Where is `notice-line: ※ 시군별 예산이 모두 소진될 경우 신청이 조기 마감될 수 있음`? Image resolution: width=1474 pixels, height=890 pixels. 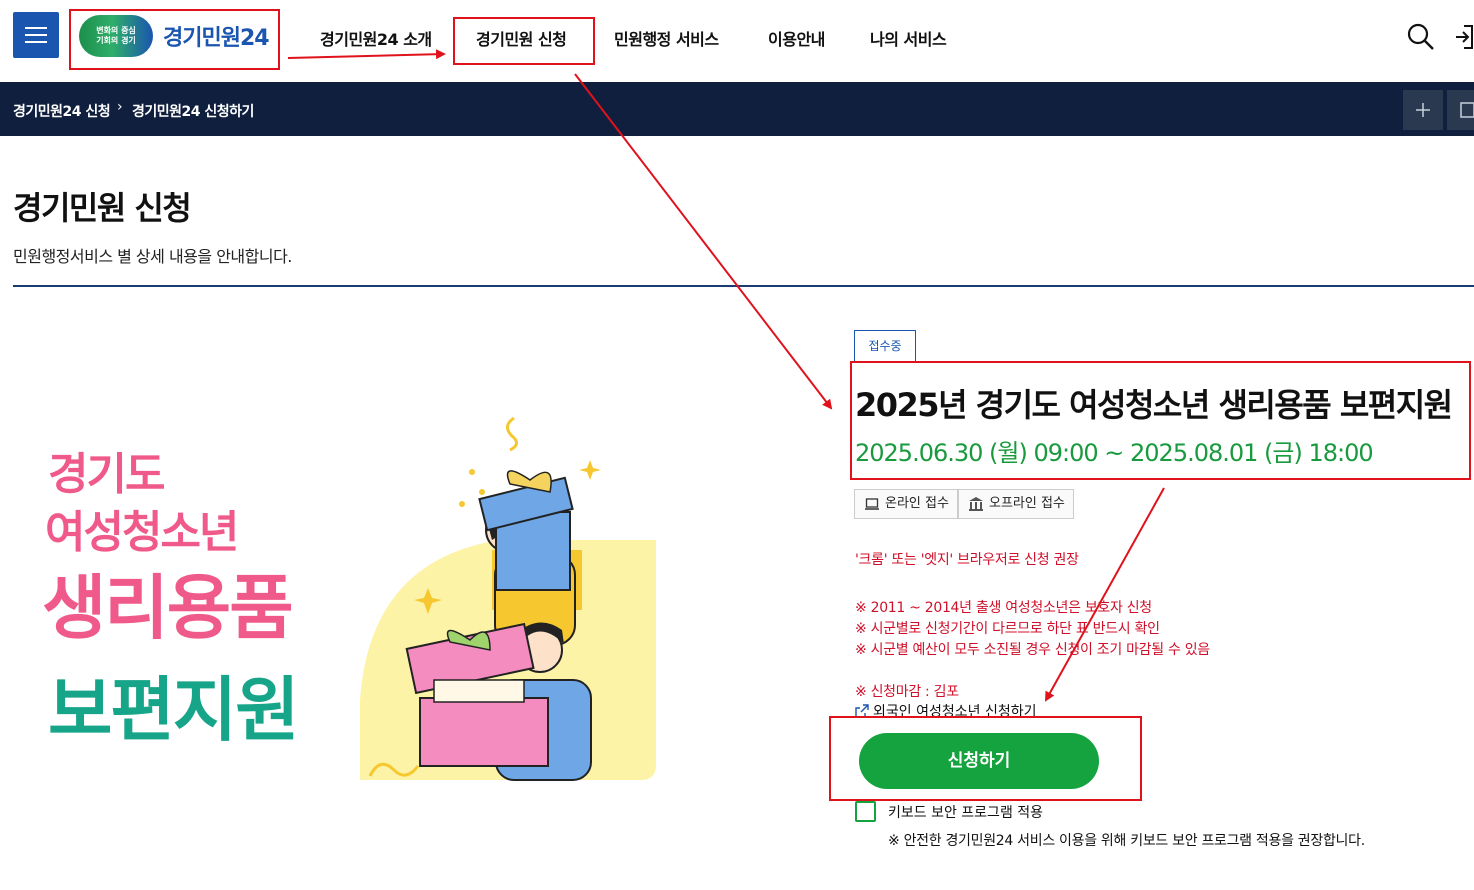
notice-line: ※ 시군별 예산이 모두 소진될 경우 신청이 조기 마감될 수 있음 is located at coordinates (1032, 650).